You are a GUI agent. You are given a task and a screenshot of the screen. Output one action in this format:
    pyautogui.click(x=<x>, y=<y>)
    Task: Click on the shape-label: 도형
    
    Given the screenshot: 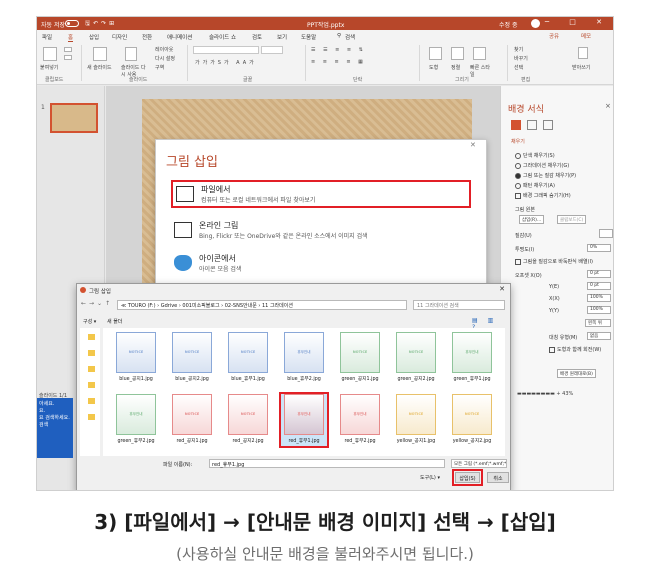 What is the action you would take?
    pyautogui.click(x=433, y=67)
    